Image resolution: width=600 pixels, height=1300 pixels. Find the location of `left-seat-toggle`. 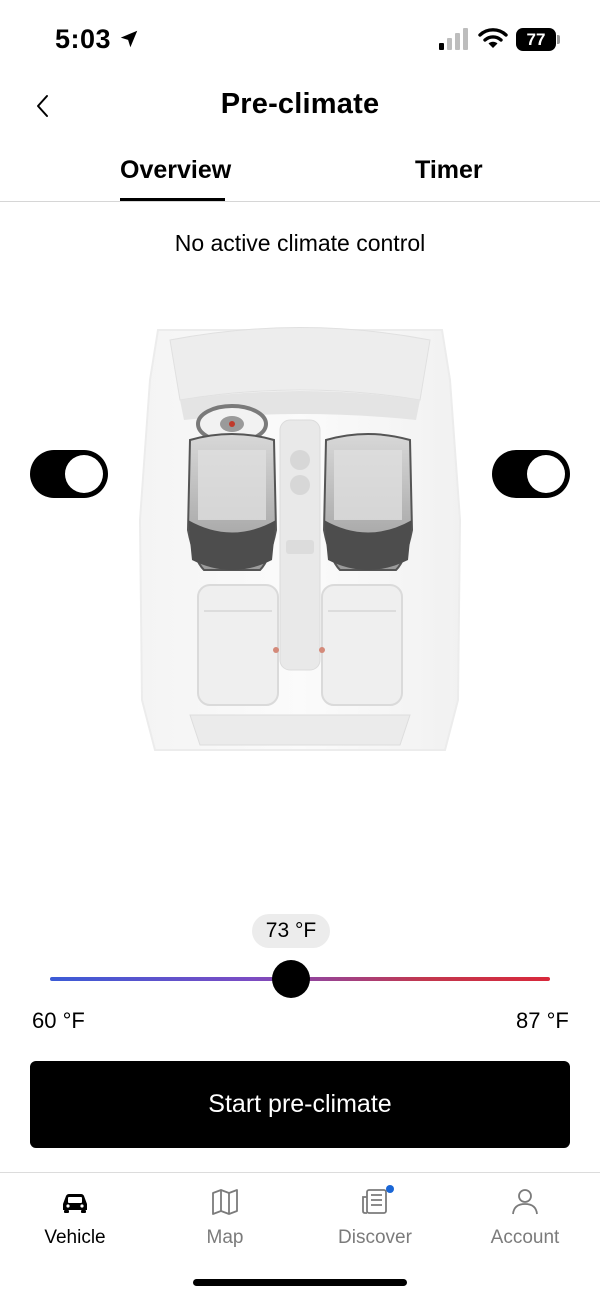

left-seat-toggle is located at coordinates (69, 474).